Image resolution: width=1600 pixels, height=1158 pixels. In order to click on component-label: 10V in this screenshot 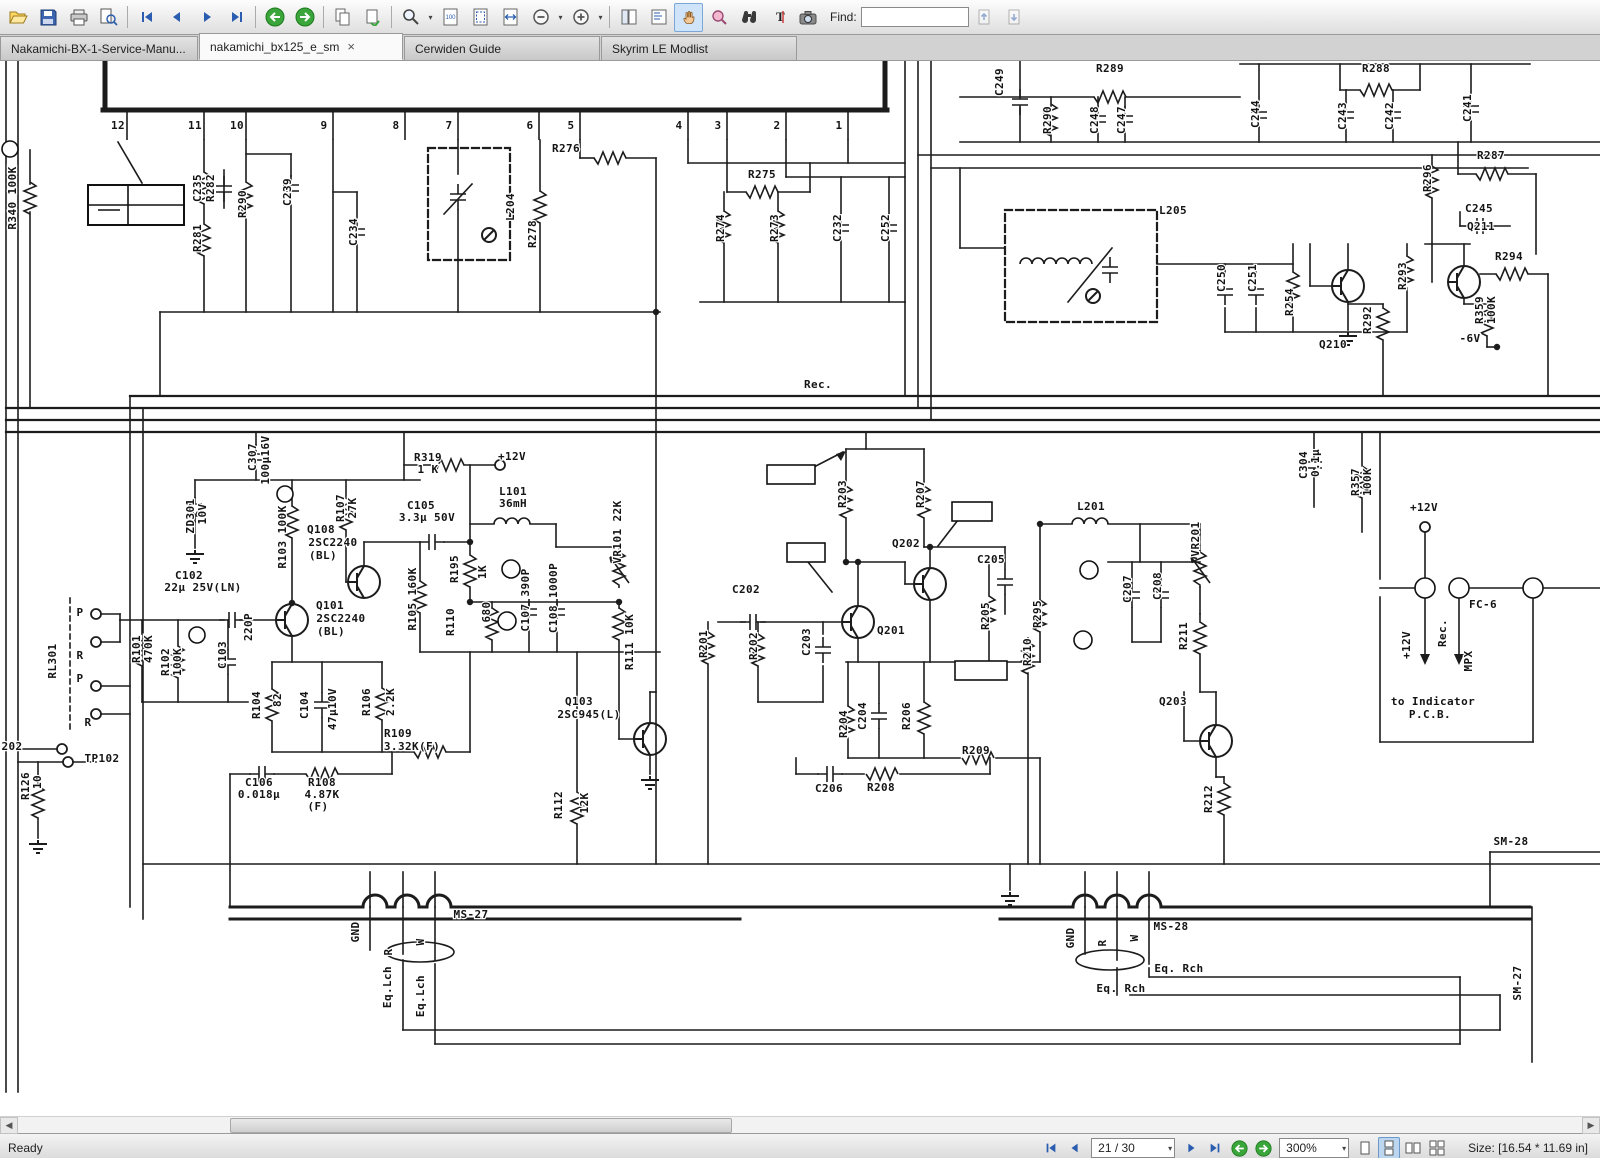, I will do `click(202, 513)`.